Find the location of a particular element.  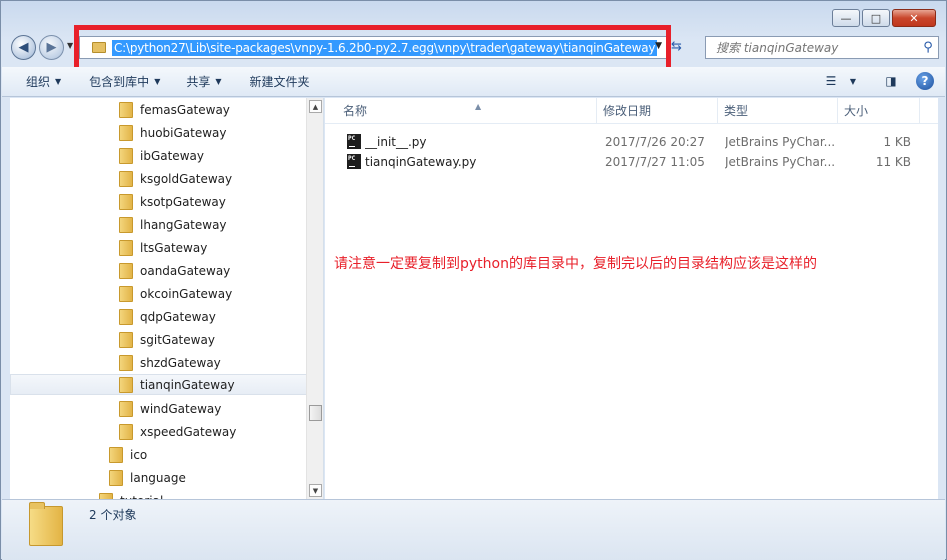

view-list-icon: ☰ is located at coordinates (831, 81).